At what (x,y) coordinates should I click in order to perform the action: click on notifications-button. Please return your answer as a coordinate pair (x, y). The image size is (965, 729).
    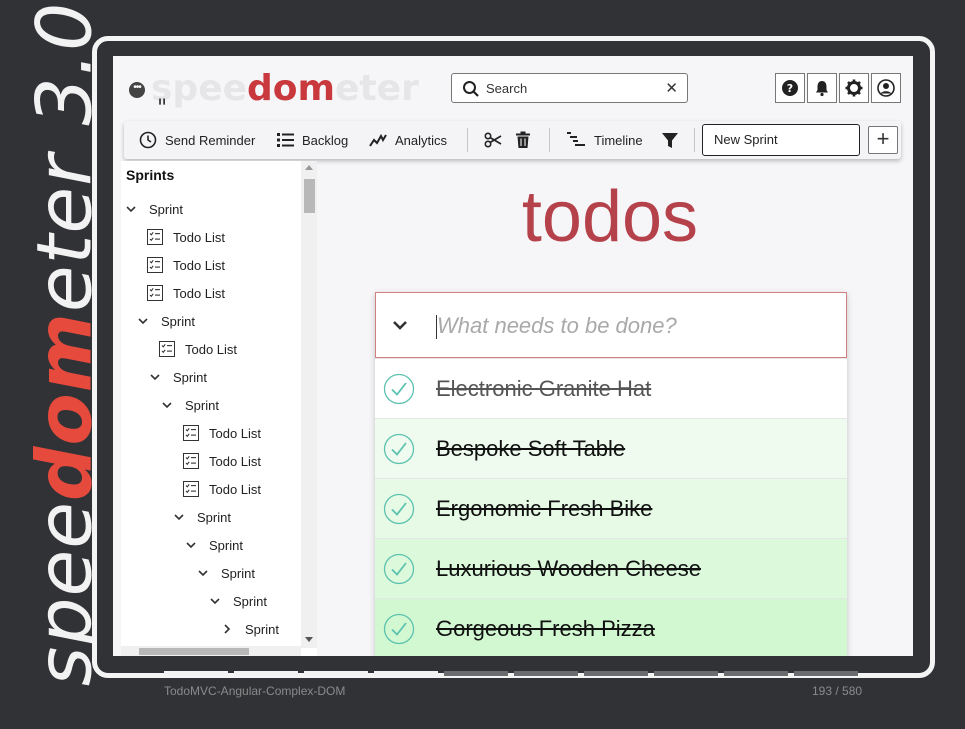
    Looking at the image, I should click on (822, 88).